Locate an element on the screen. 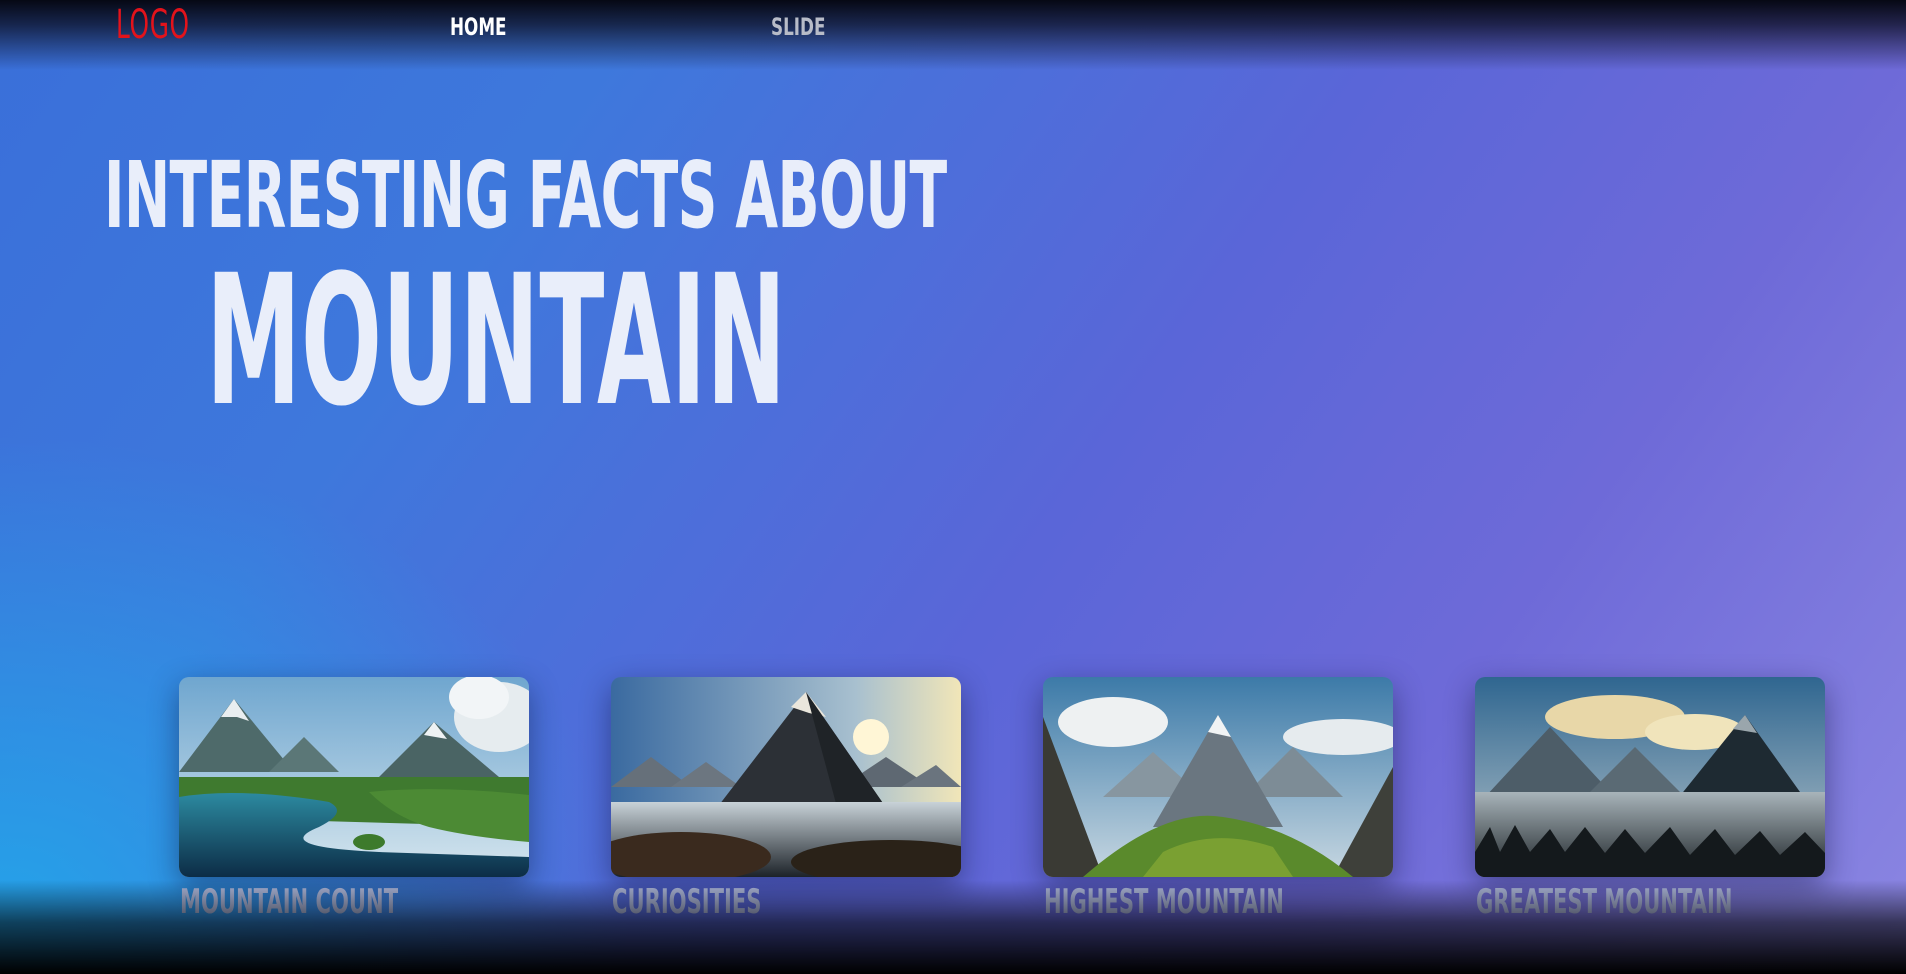 This screenshot has width=1906, height=974. card-label-mountain-count: MOUNTAIN COUNT is located at coordinates (289, 902).